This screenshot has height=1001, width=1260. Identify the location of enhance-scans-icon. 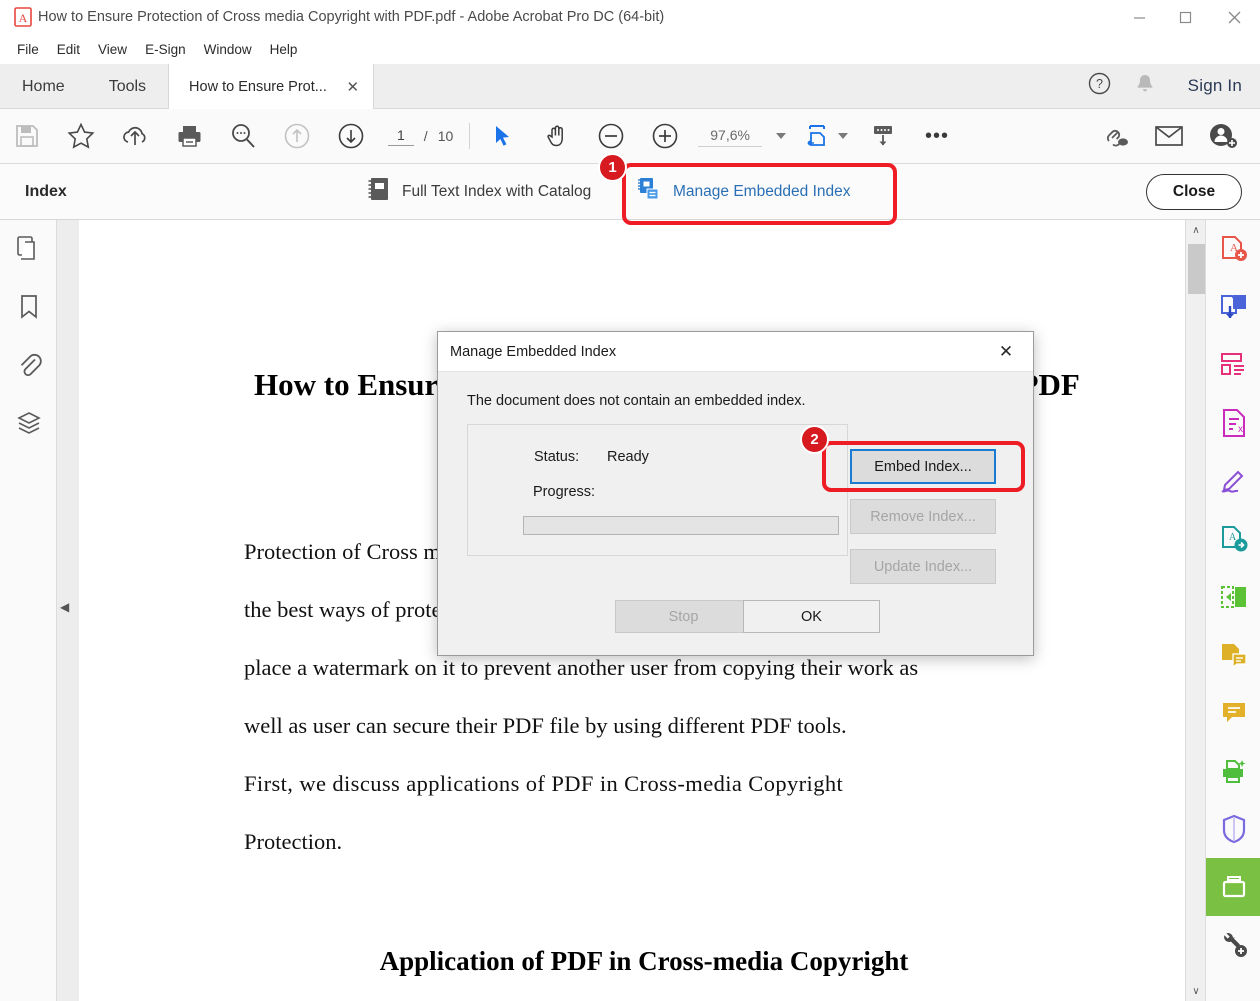
(1233, 771).